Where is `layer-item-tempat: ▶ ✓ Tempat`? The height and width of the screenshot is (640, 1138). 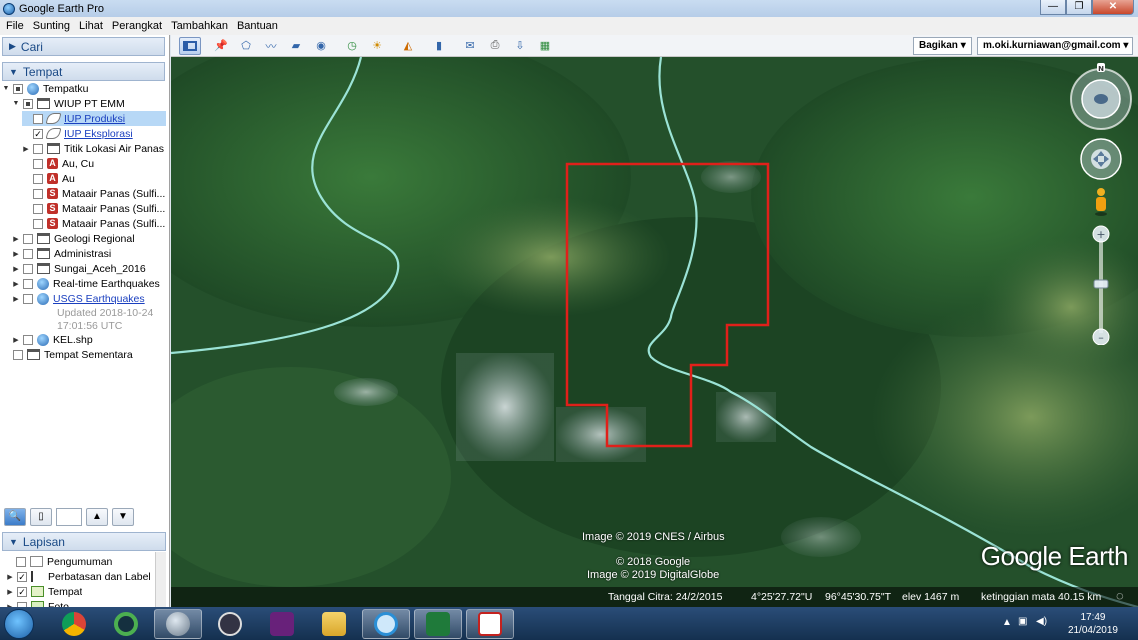 layer-item-tempat: ▶ ✓ Tempat is located at coordinates (44, 591).